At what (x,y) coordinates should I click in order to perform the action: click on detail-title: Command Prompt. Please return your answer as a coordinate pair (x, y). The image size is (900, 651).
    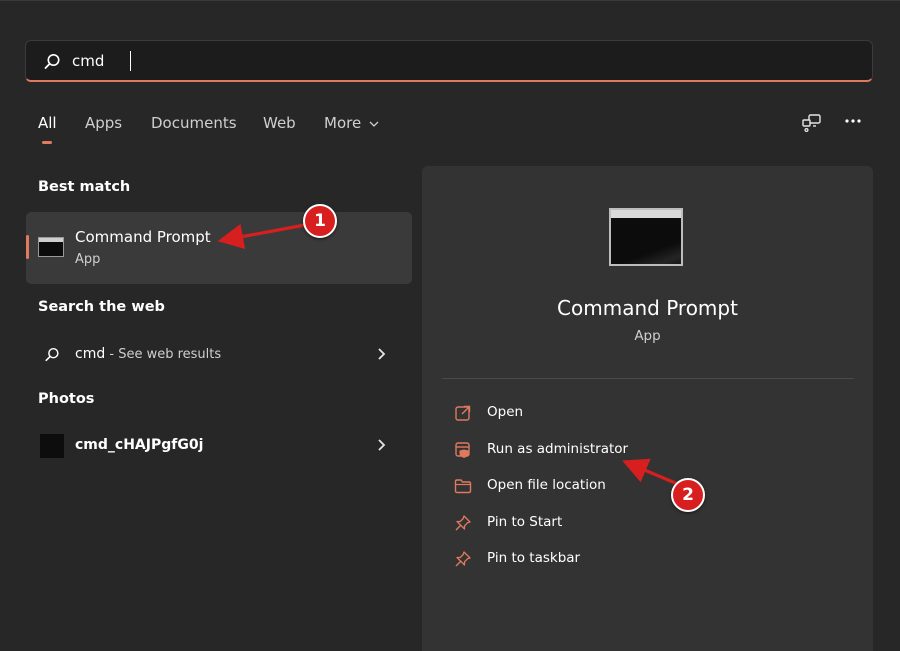
    Looking at the image, I should click on (647, 308).